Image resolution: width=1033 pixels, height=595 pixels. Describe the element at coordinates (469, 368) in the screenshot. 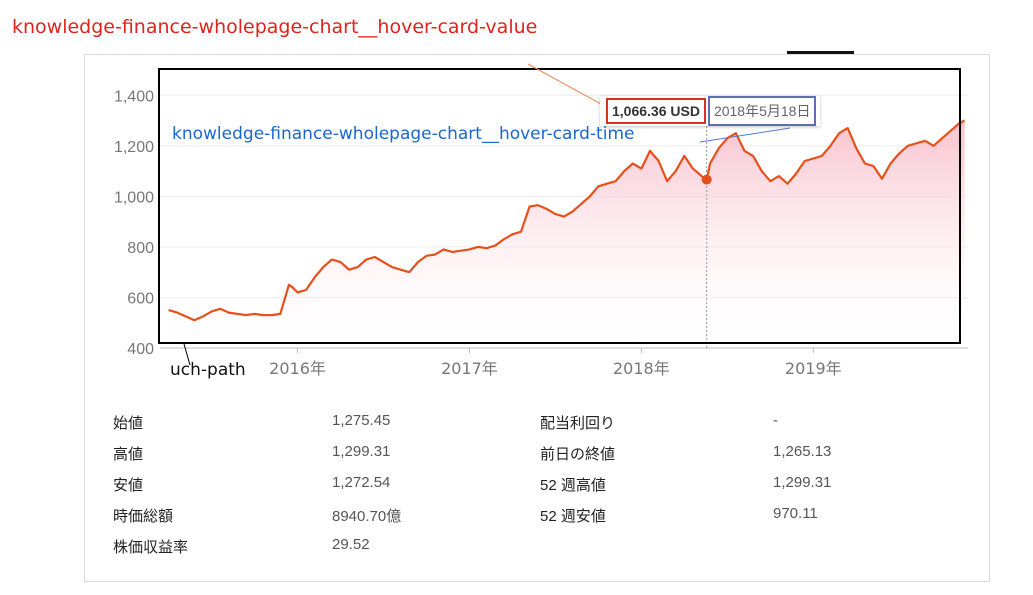

I see `x-tick-label: 2017年` at that location.